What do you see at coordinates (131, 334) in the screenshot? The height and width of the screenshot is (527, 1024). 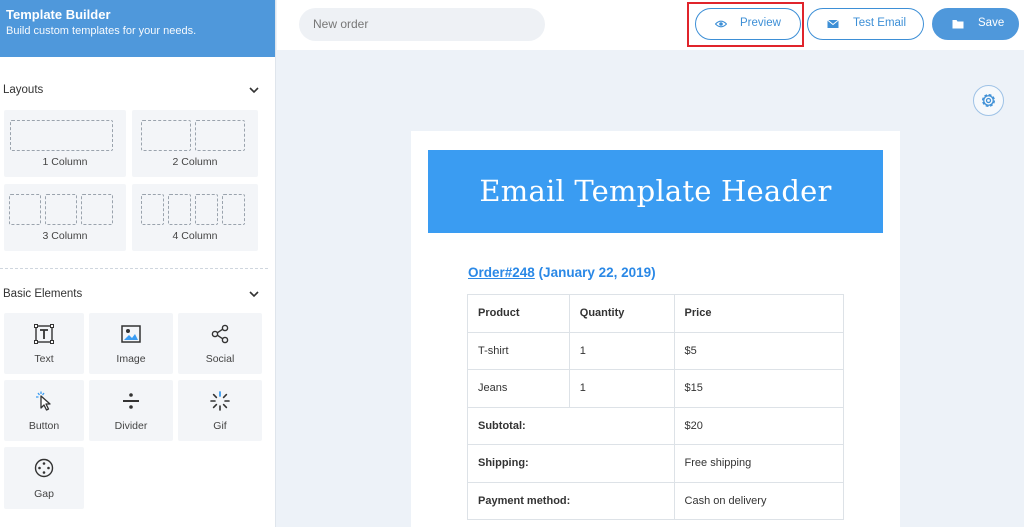 I see `image-icon` at bounding box center [131, 334].